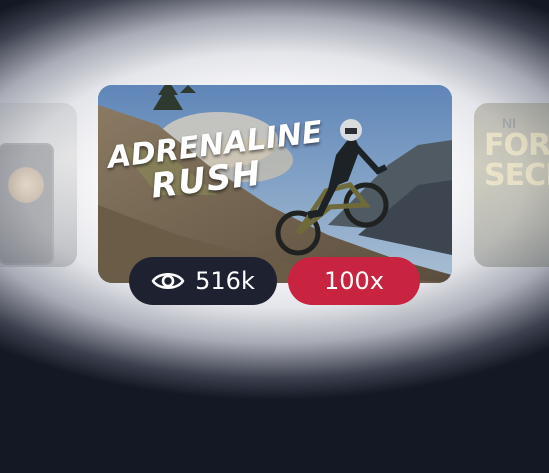 The image size is (549, 473). I want to click on multiplier-button: 100x, so click(354, 281).